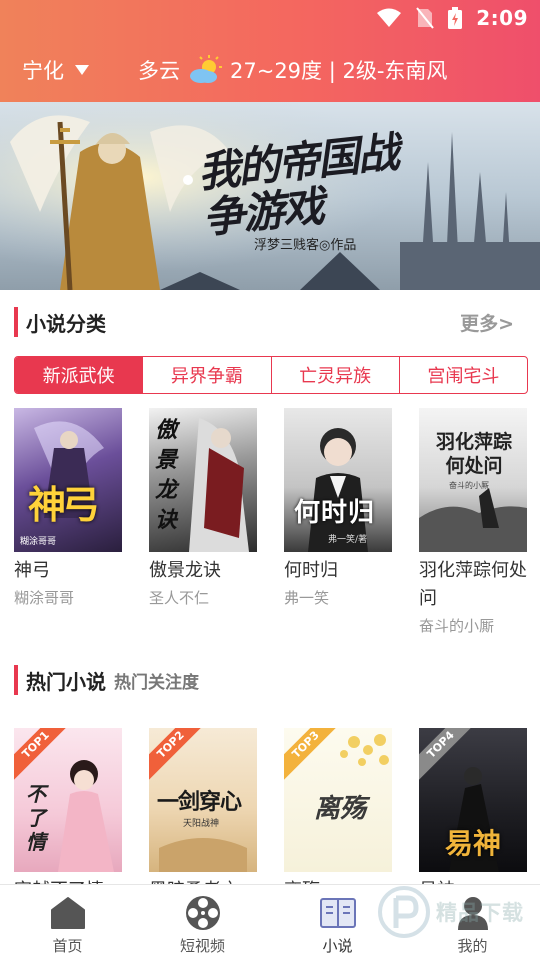  Describe the element at coordinates (156, 682) in the screenshot. I see `hot-section-subtitle: 热门关注度` at that location.